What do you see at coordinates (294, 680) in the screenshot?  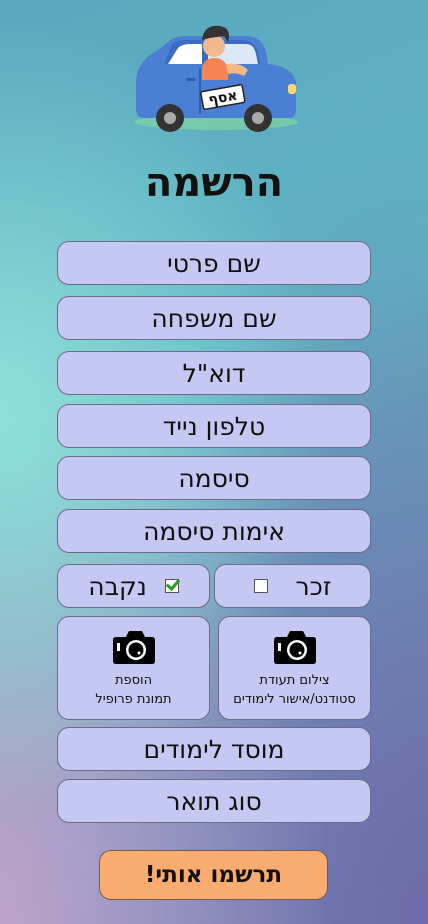 I see `student-id-photo-line1: צילום תעודת` at bounding box center [294, 680].